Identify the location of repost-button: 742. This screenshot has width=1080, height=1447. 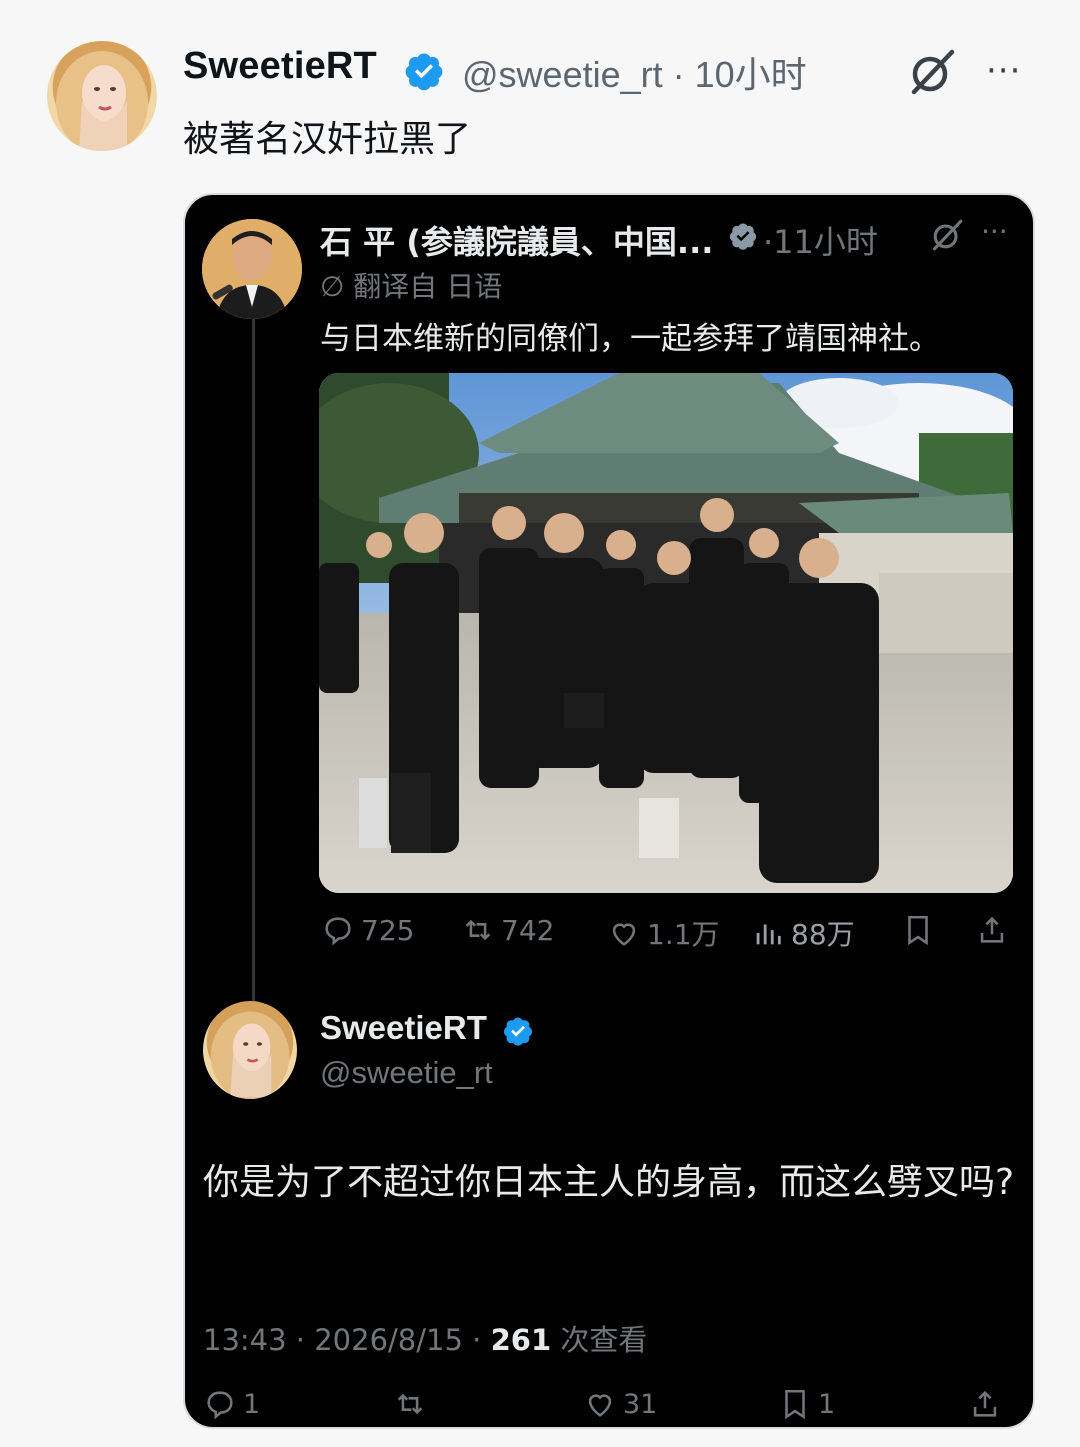
(507, 930).